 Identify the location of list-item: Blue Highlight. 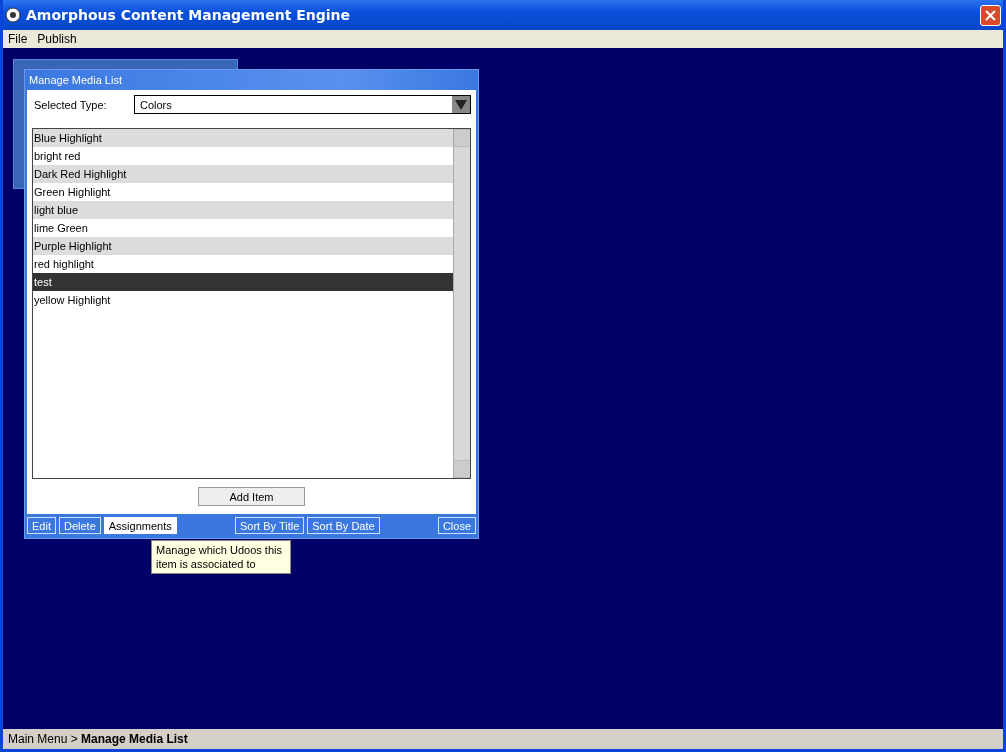
(243, 138).